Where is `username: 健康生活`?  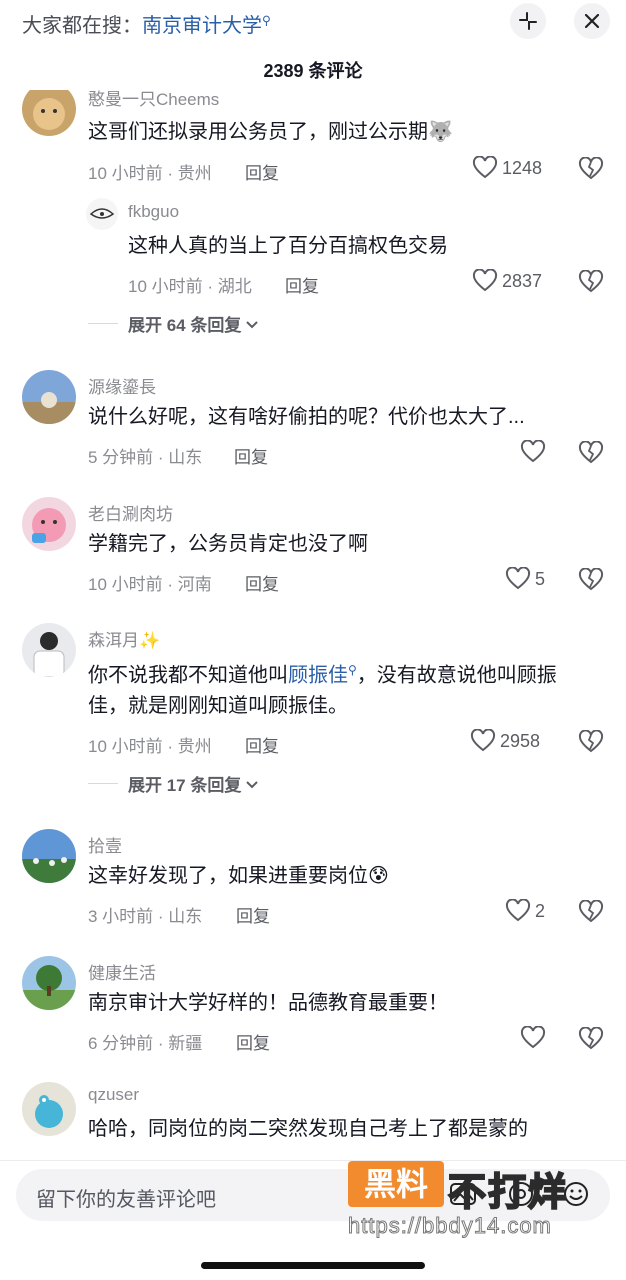
username: 健康生活 is located at coordinates (122, 971).